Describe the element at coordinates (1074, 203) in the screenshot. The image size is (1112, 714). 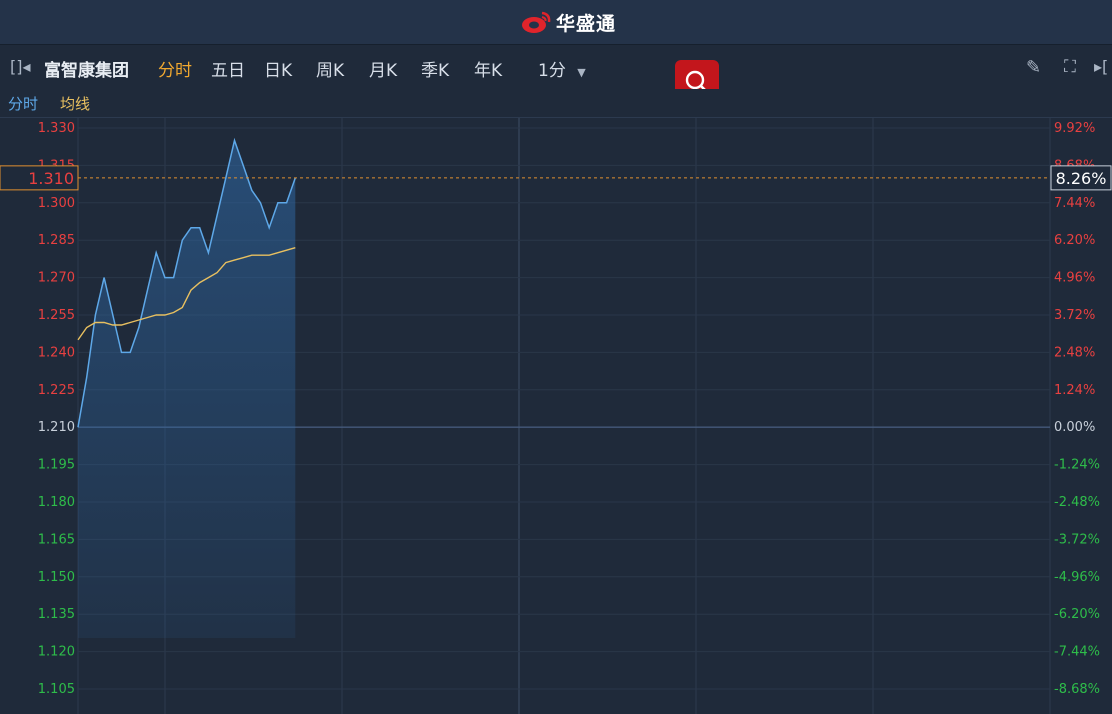
I see `y-tick-right: 7.44%` at that location.